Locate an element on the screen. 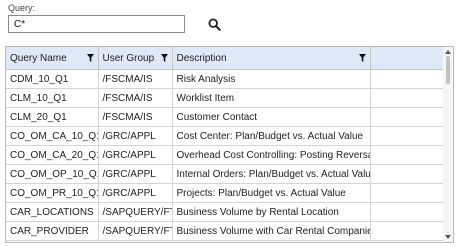 Image resolution: width=457 pixels, height=246 pixels. cell-query-name: CAR_PROVIDER is located at coordinates (52, 231).